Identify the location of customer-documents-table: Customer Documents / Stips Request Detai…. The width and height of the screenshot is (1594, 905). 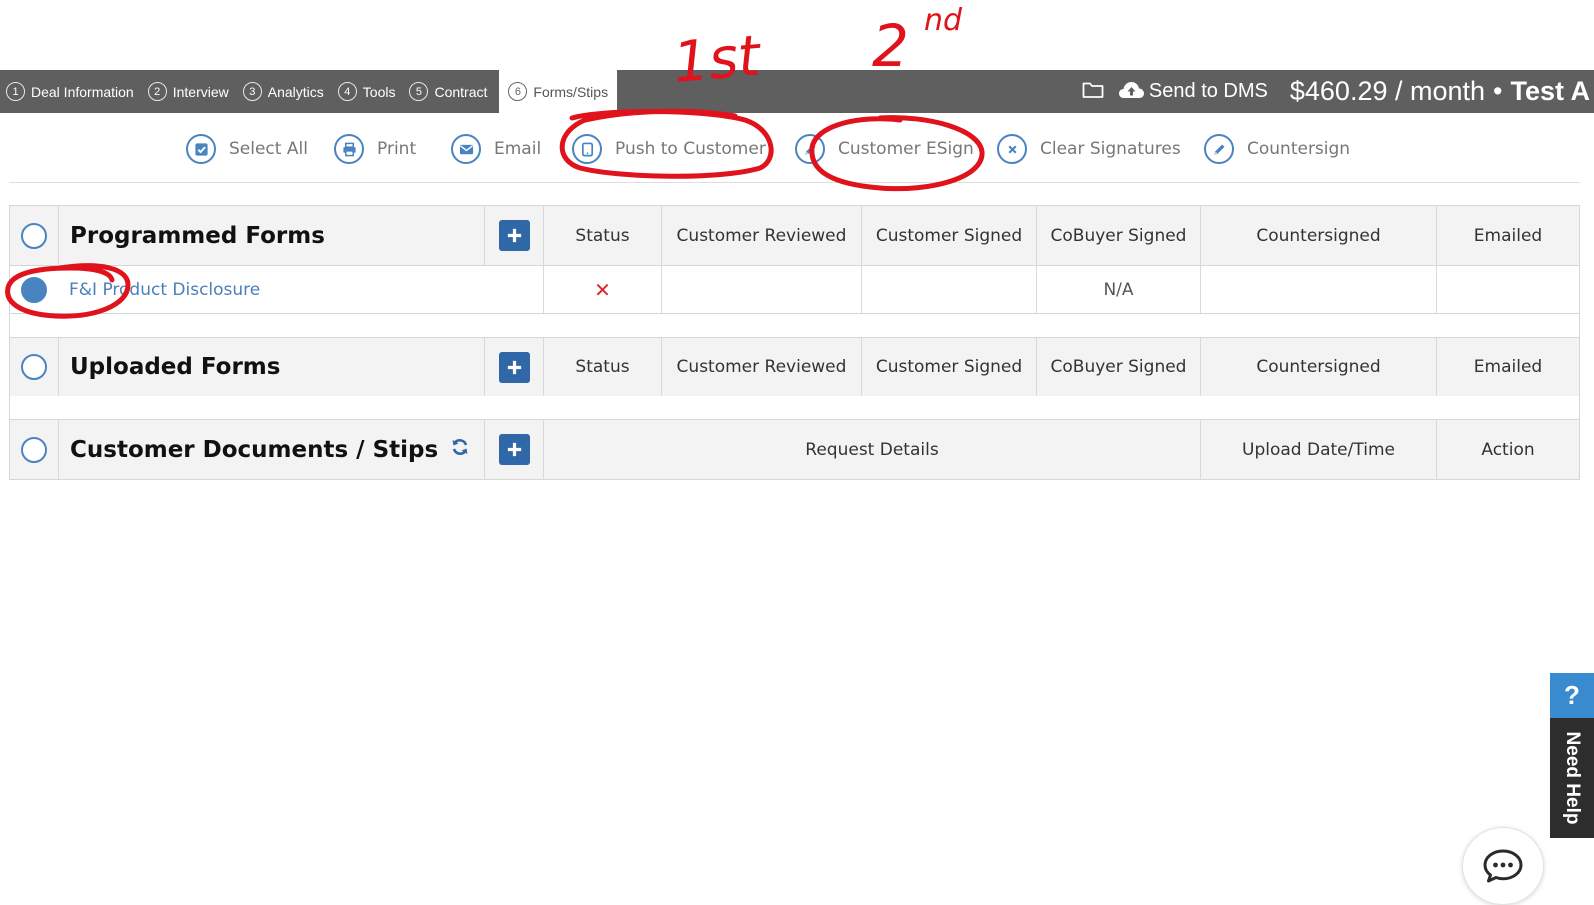
(794, 449).